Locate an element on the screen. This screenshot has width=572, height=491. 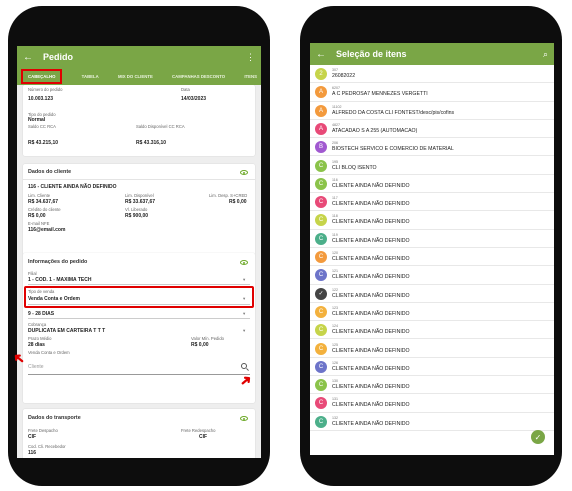
list-item: C 130 CLIENTE AINDA NÃO DEFINIDO is located at coordinates (432, 385).